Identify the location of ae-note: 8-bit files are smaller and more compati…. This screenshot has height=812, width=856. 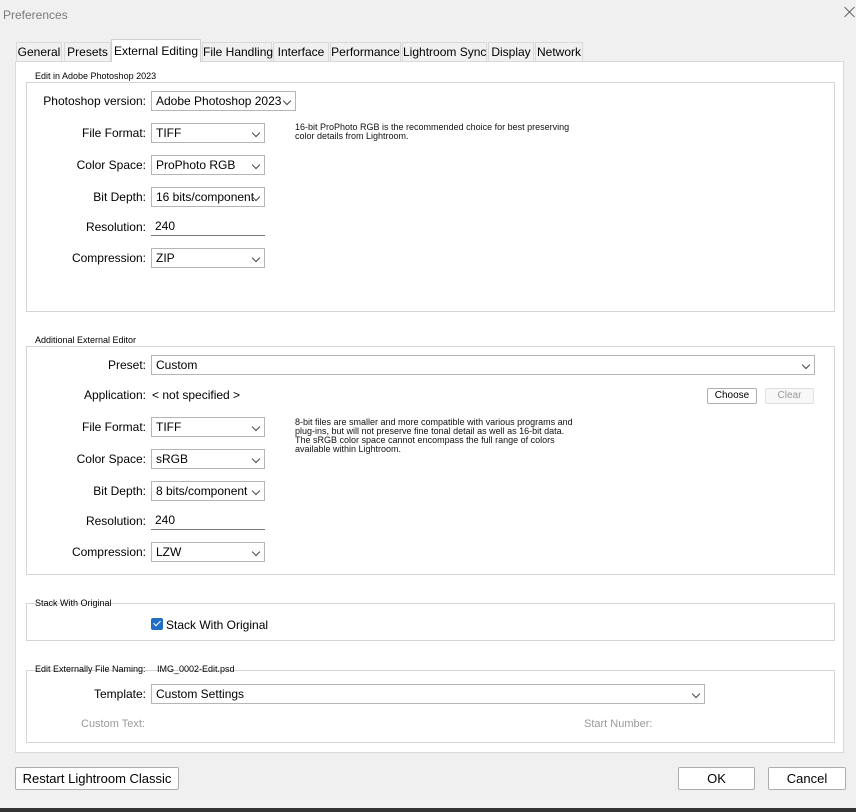
(434, 436).